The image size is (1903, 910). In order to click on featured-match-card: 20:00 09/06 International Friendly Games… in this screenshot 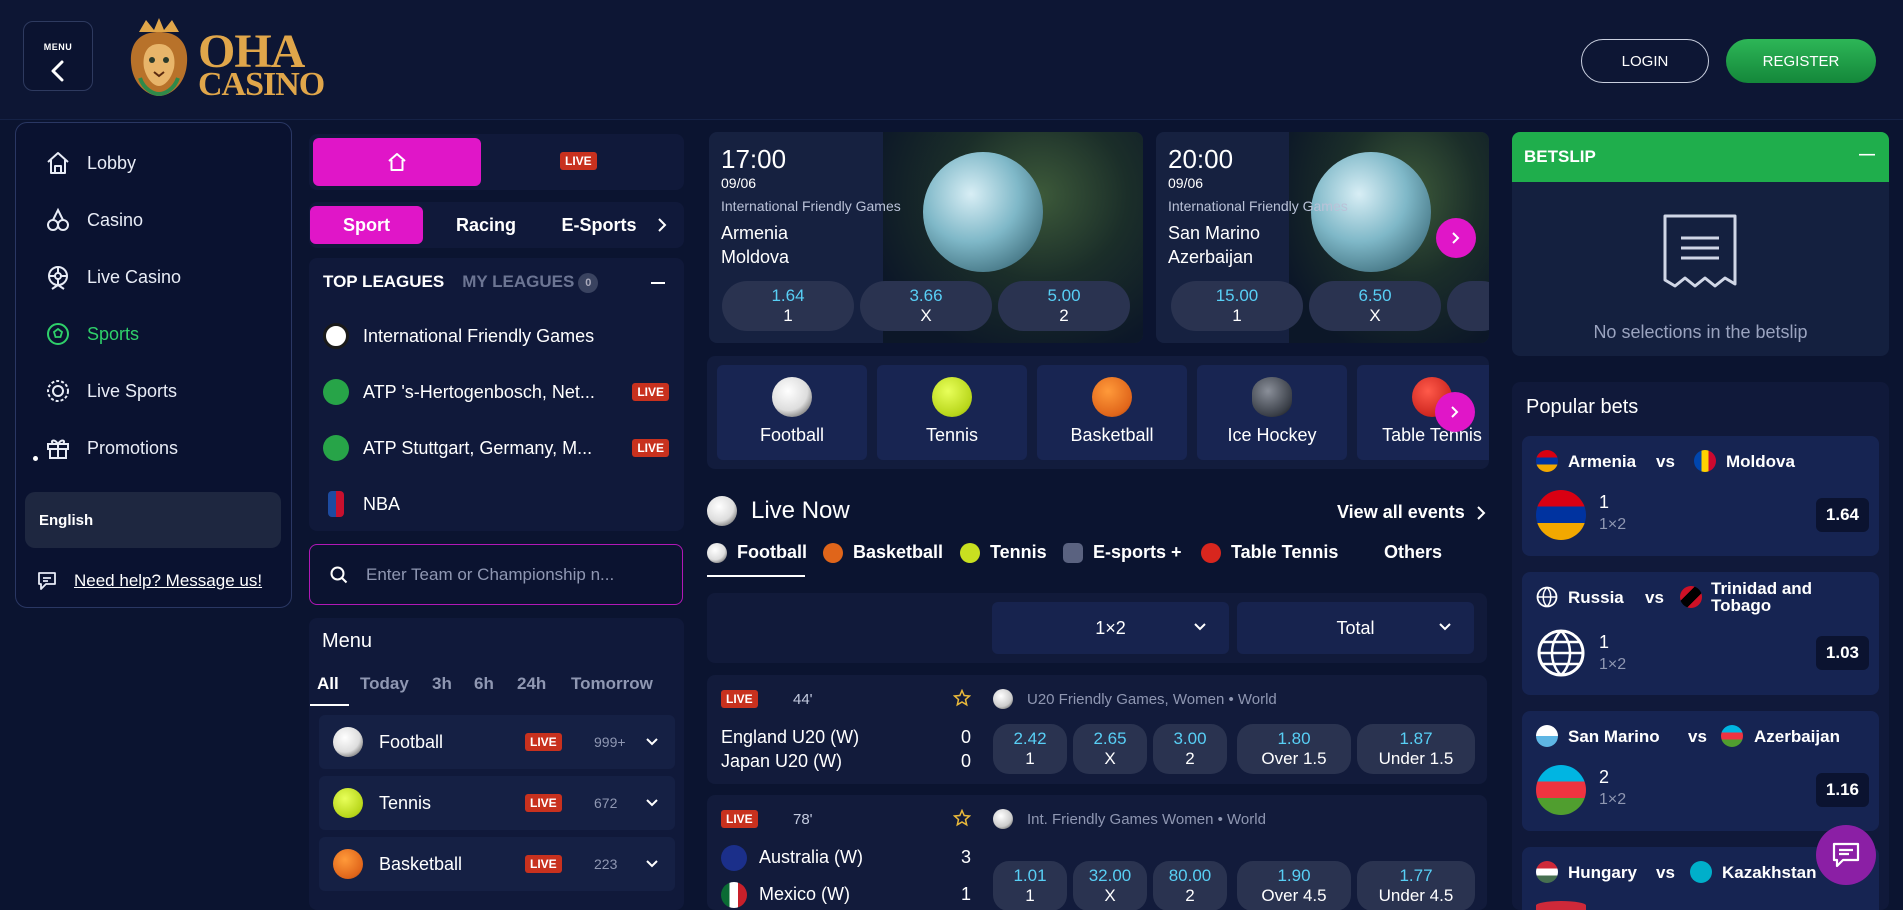, I will do `click(1322, 237)`.